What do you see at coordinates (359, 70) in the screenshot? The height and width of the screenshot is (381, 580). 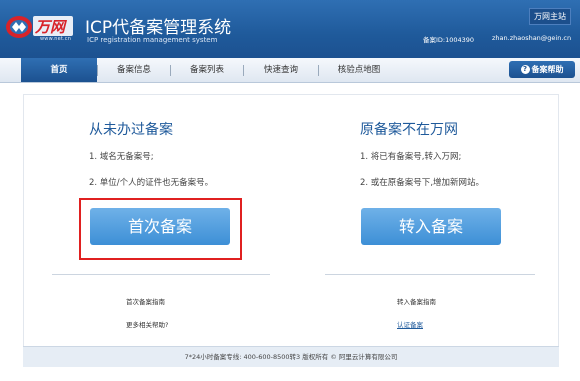 I see `nav-tab-check-map: 核验点地图` at bounding box center [359, 70].